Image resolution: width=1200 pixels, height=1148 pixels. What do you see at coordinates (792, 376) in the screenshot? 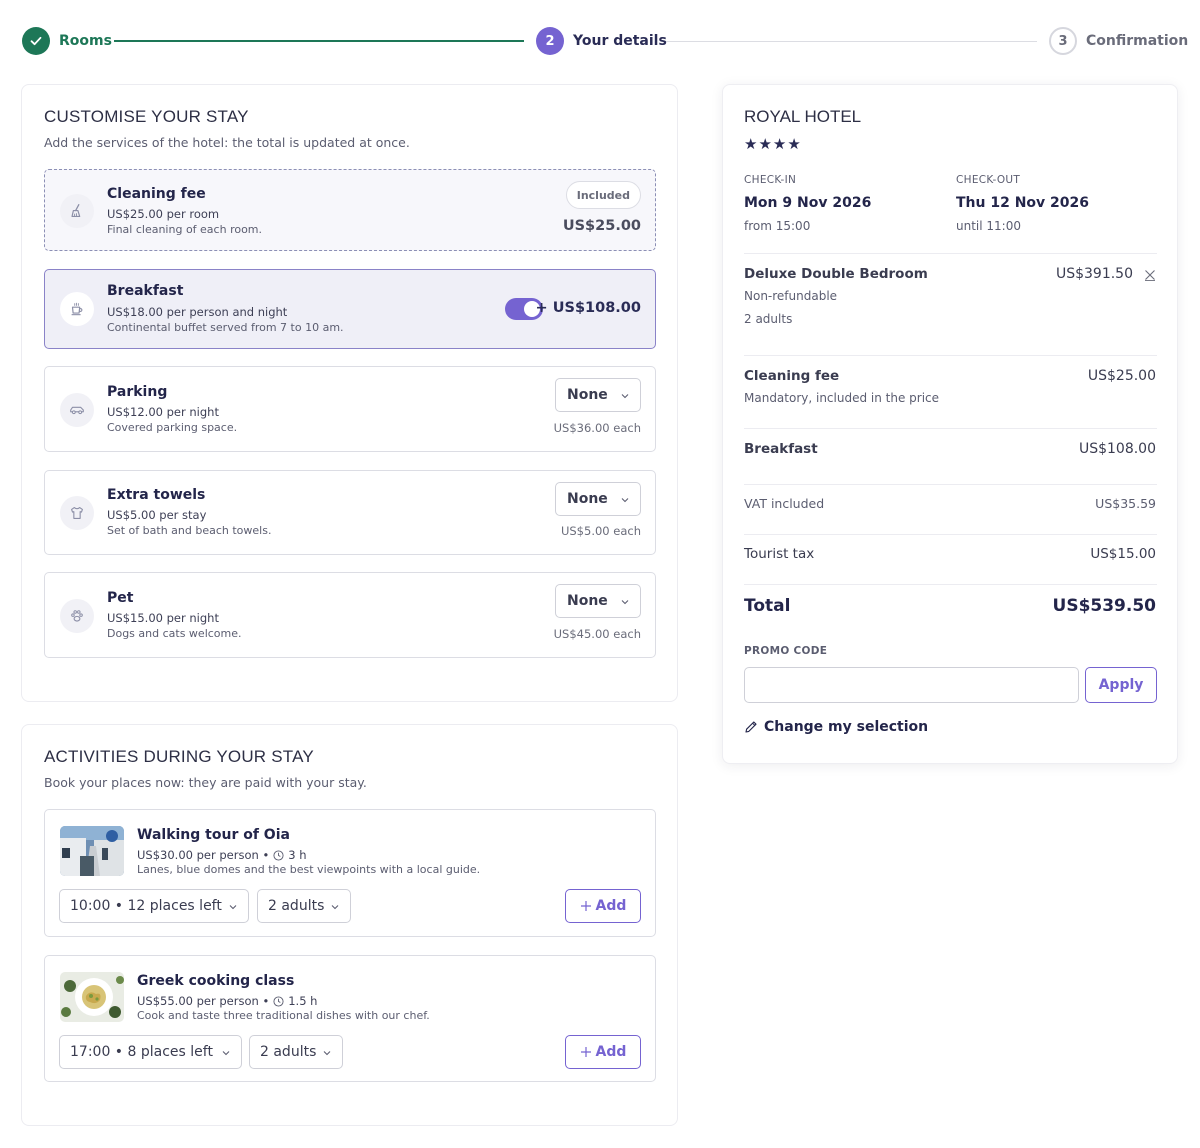
I see `cleaning-name: Cleaning fee` at bounding box center [792, 376].